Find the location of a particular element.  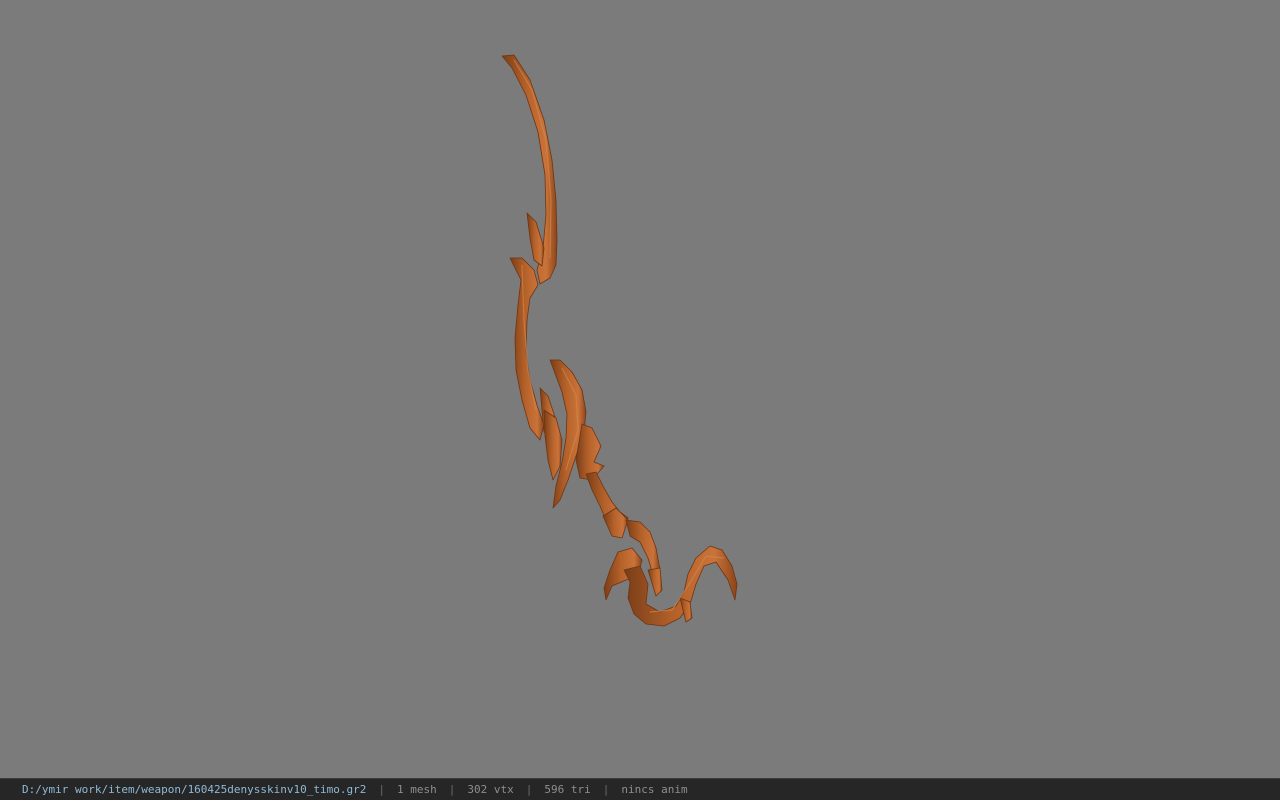

weapon-model is located at coordinates (619, 340).